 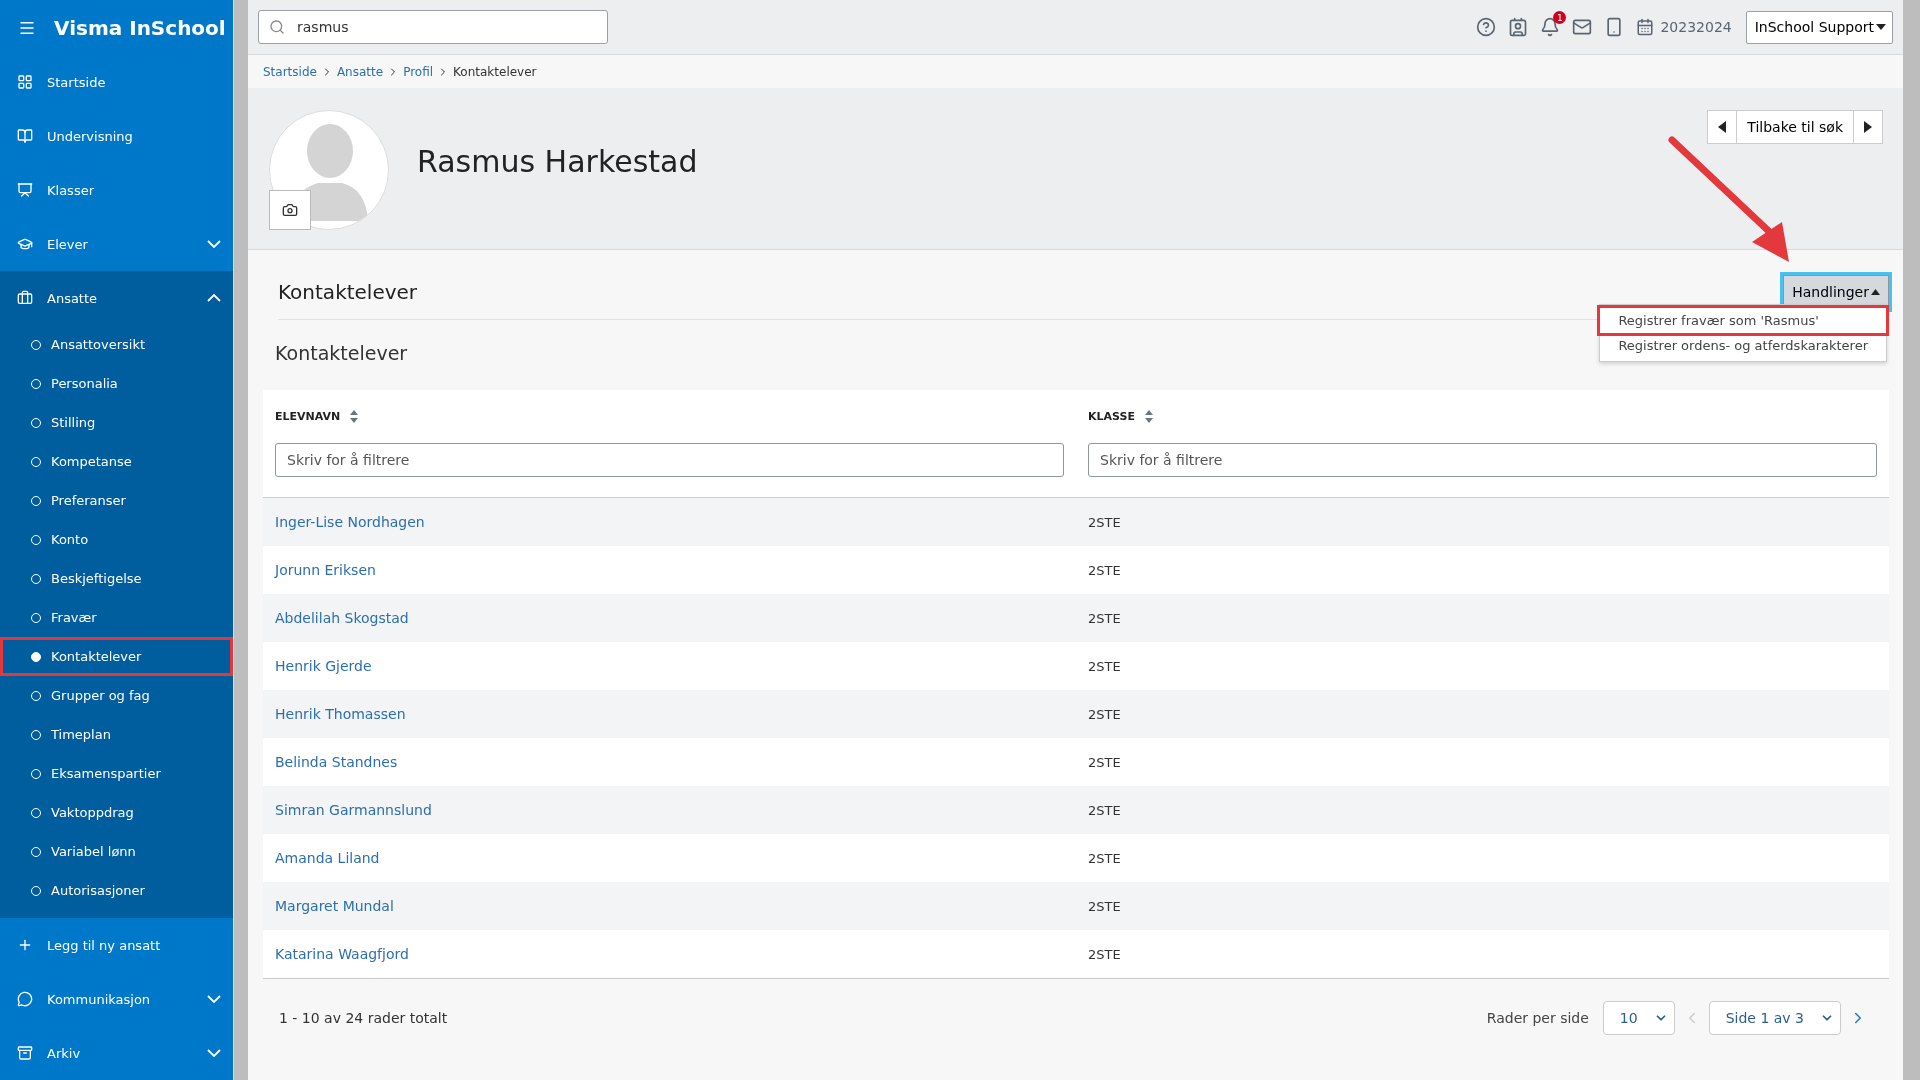 I want to click on archive-icon, so click(x=25, y=1053).